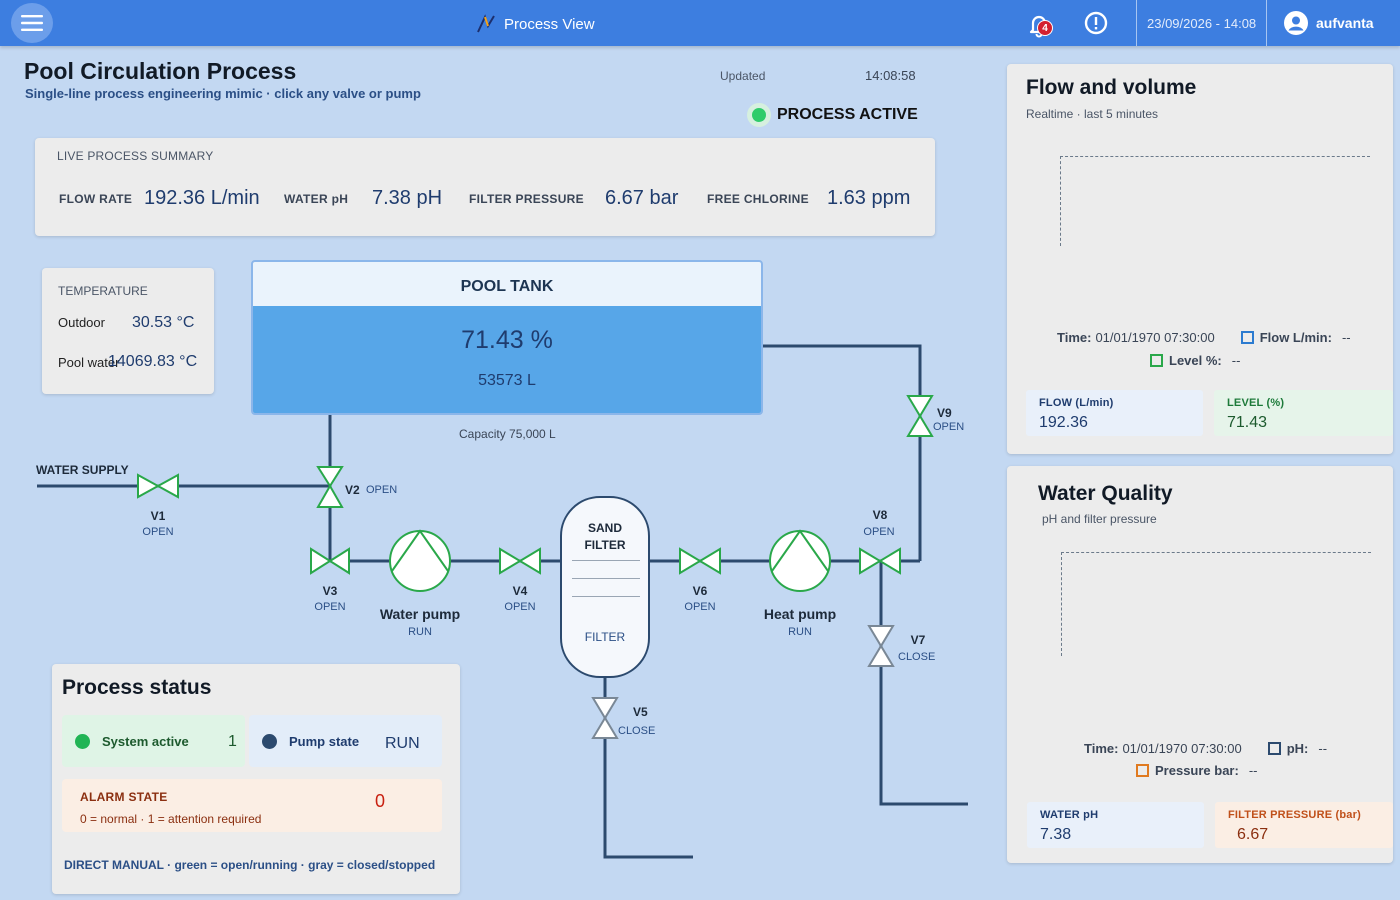 The width and height of the screenshot is (1400, 900). I want to click on ph-legend-value: --, so click(1323, 748).